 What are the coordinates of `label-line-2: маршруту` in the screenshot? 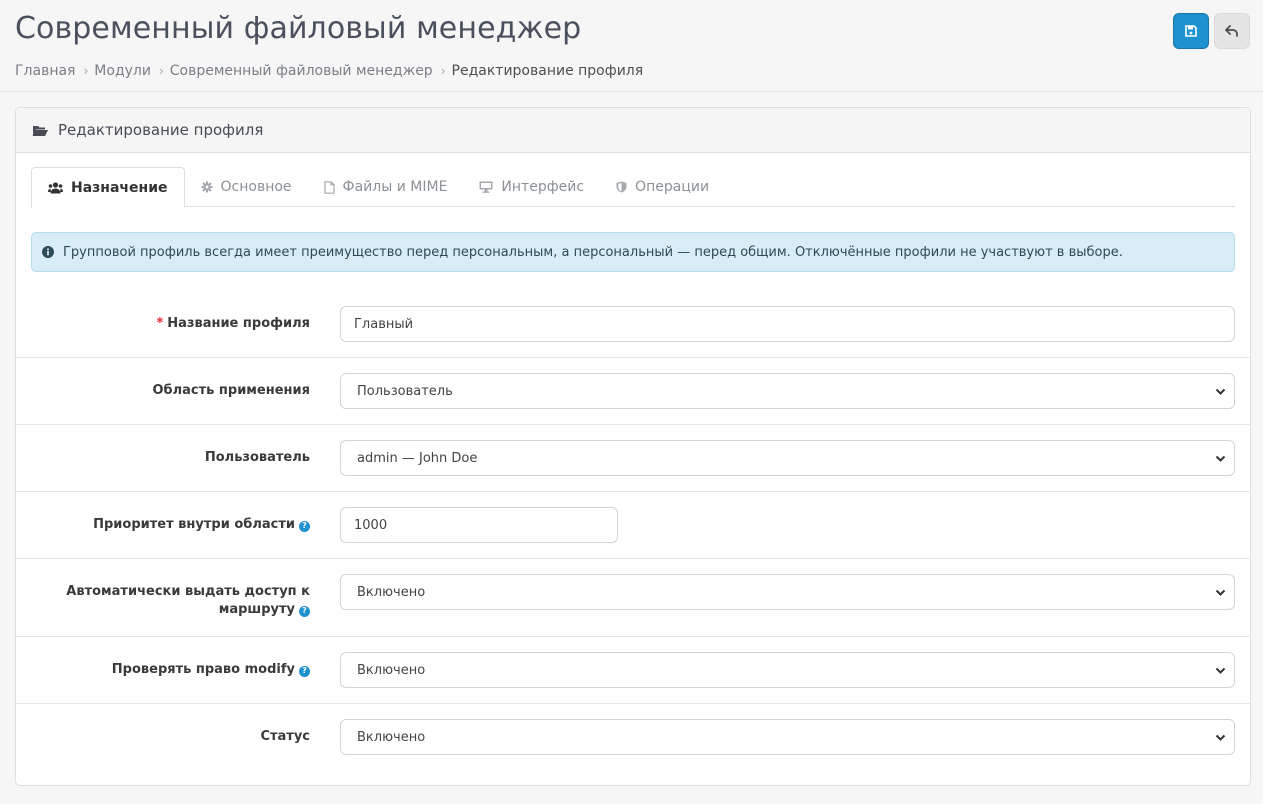 It's located at (256, 609).